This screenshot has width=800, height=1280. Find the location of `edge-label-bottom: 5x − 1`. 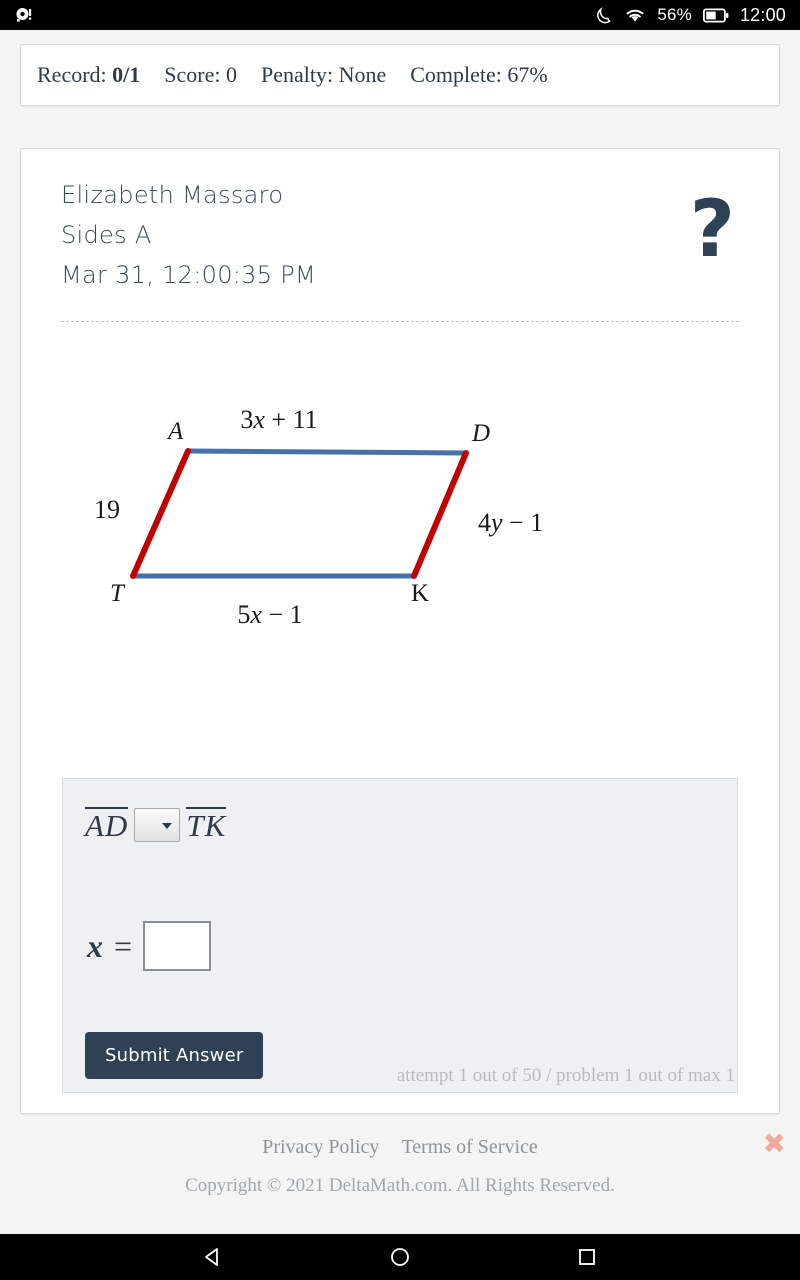

edge-label-bottom: 5x − 1 is located at coordinates (269, 614).